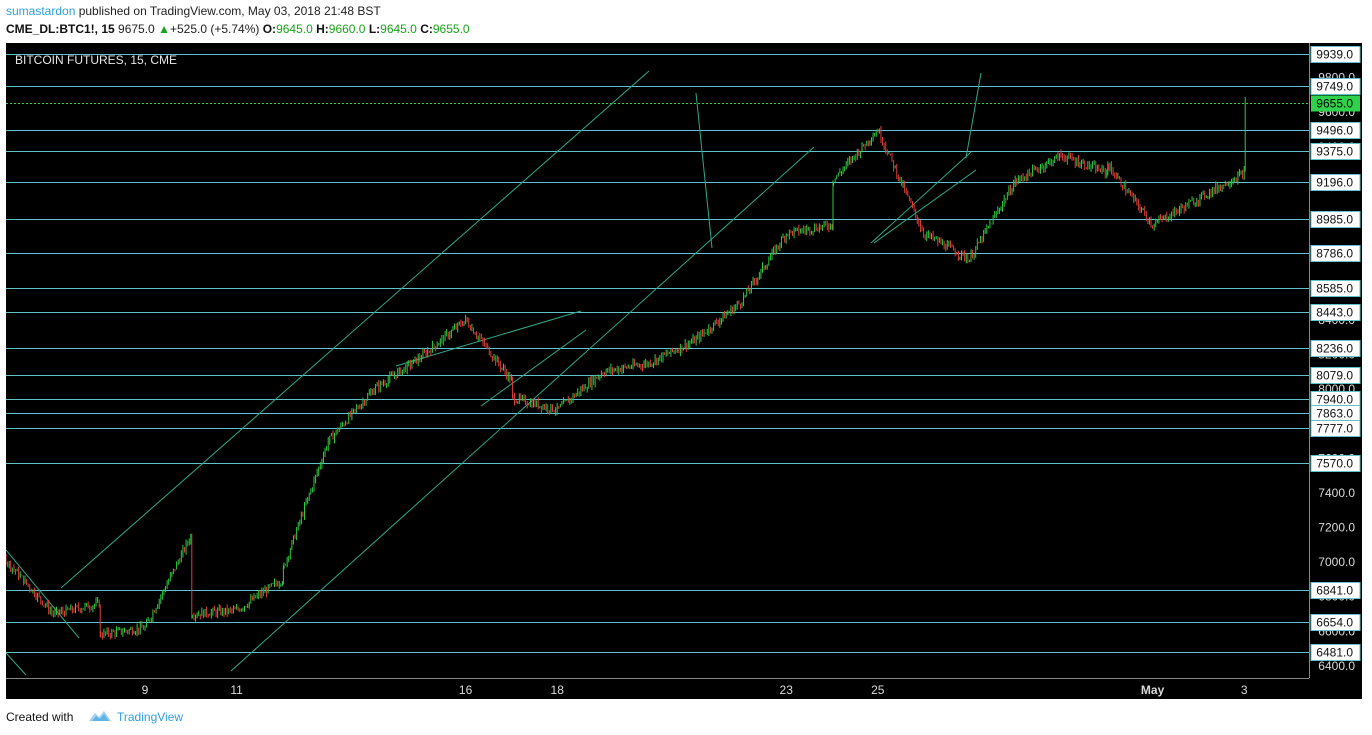 The width and height of the screenshot is (1372, 735). What do you see at coordinates (1334, 131) in the screenshot?
I see `level-label: 9496.0` at bounding box center [1334, 131].